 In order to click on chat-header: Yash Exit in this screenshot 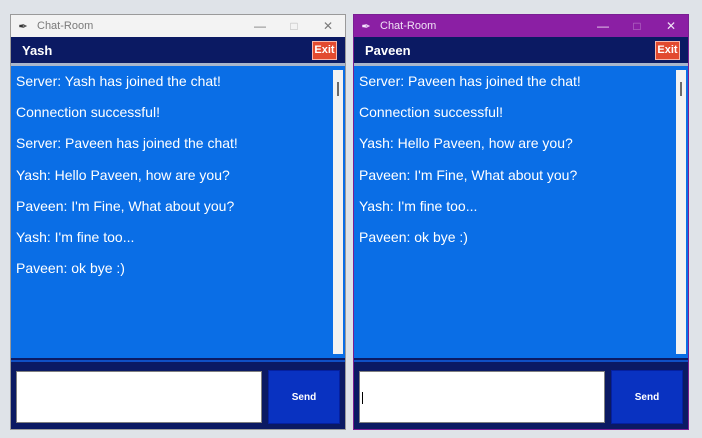, I will do `click(178, 50)`.